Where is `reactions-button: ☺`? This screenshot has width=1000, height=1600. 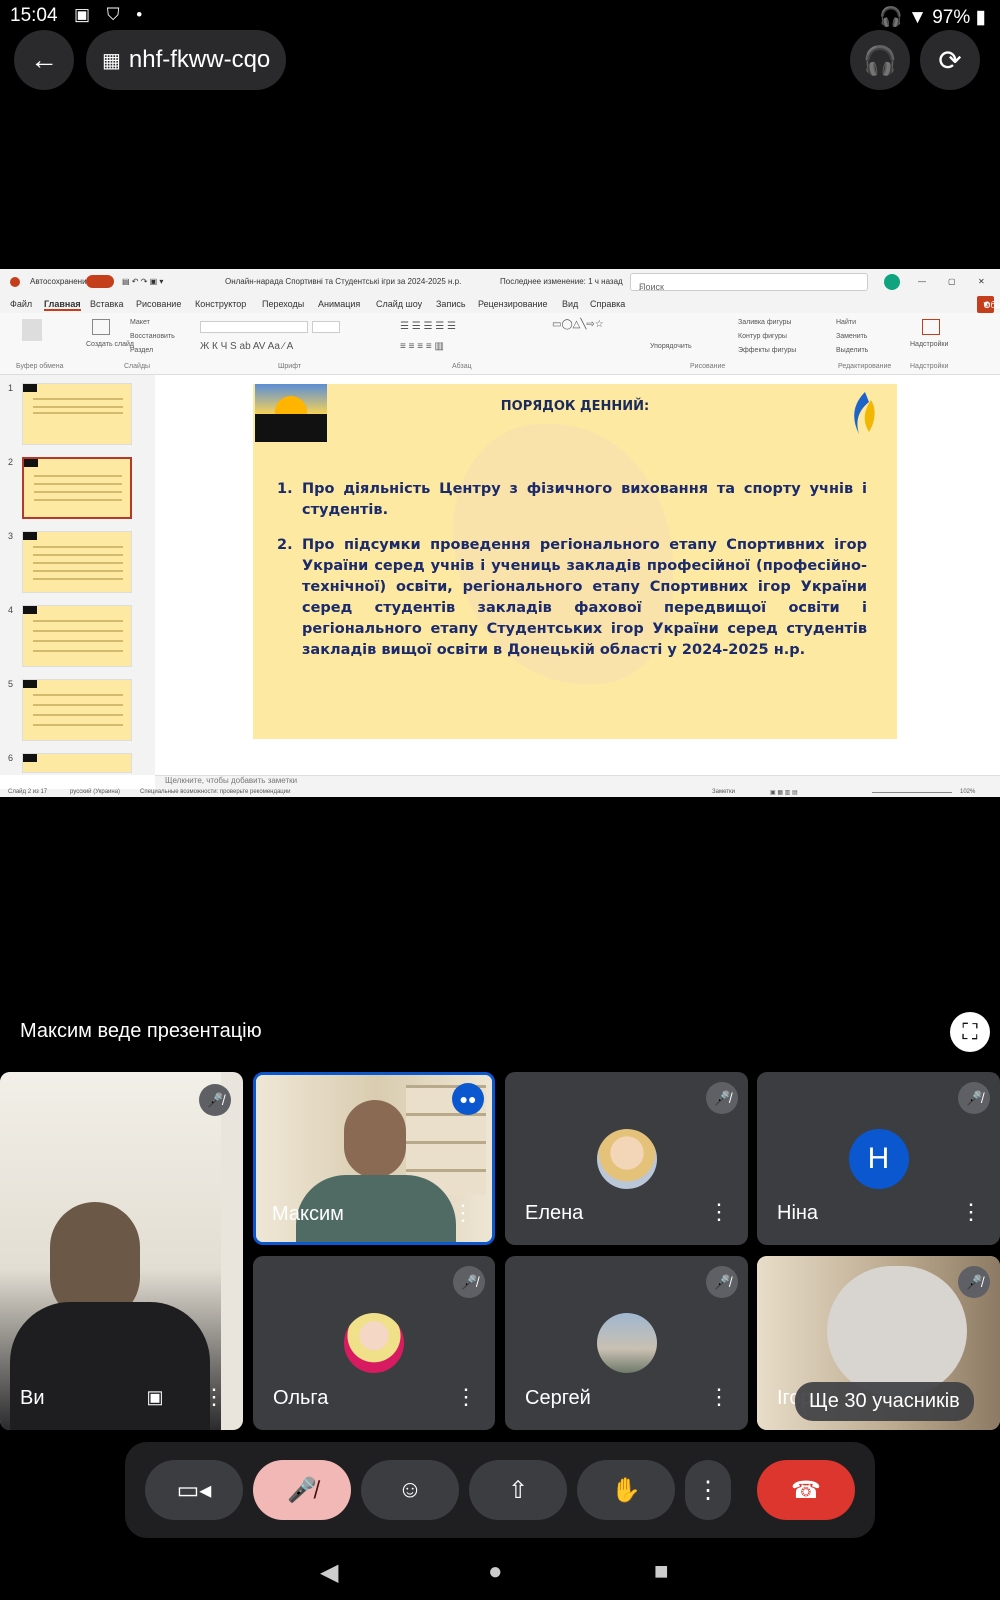 reactions-button: ☺ is located at coordinates (410, 1490).